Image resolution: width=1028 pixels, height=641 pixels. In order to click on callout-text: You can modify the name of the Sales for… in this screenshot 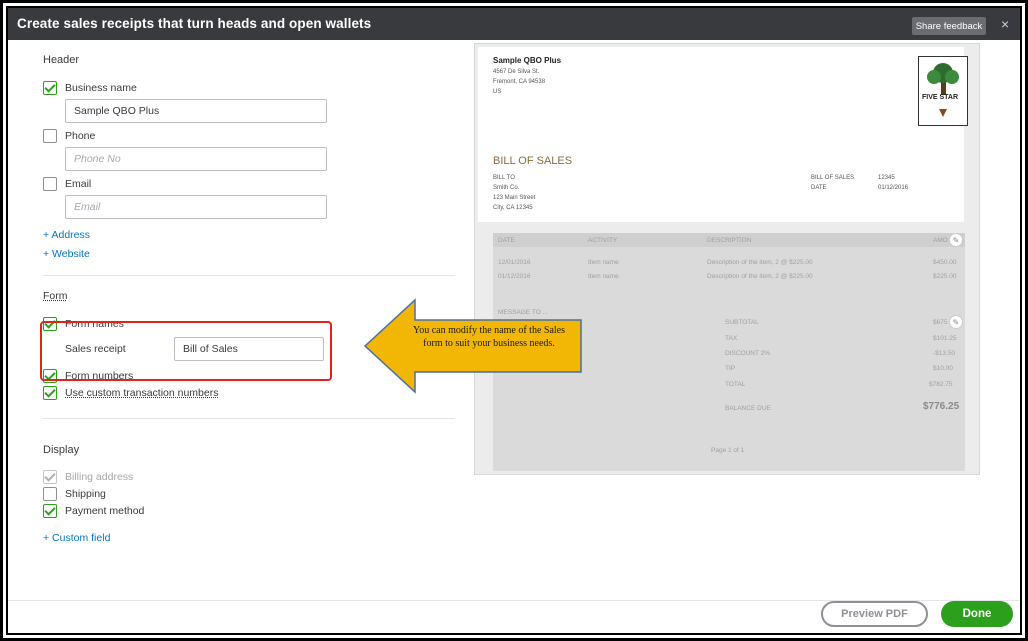, I will do `click(488, 337)`.